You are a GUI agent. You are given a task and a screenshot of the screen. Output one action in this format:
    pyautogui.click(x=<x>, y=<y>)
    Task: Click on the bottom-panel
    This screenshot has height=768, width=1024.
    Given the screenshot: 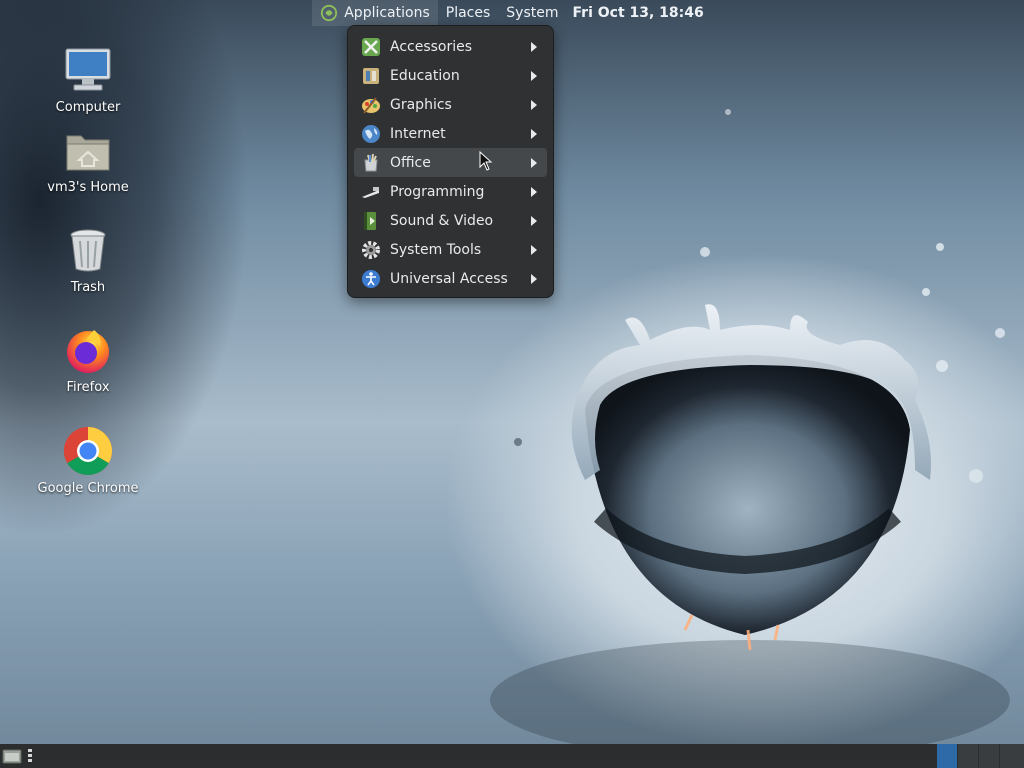 What is the action you would take?
    pyautogui.click(x=512, y=756)
    